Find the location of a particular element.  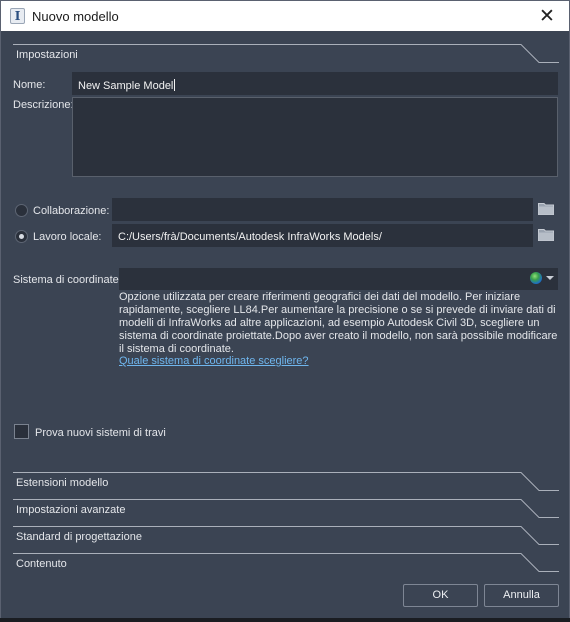

local-work-label: Lavoro locale: is located at coordinates (67, 237).